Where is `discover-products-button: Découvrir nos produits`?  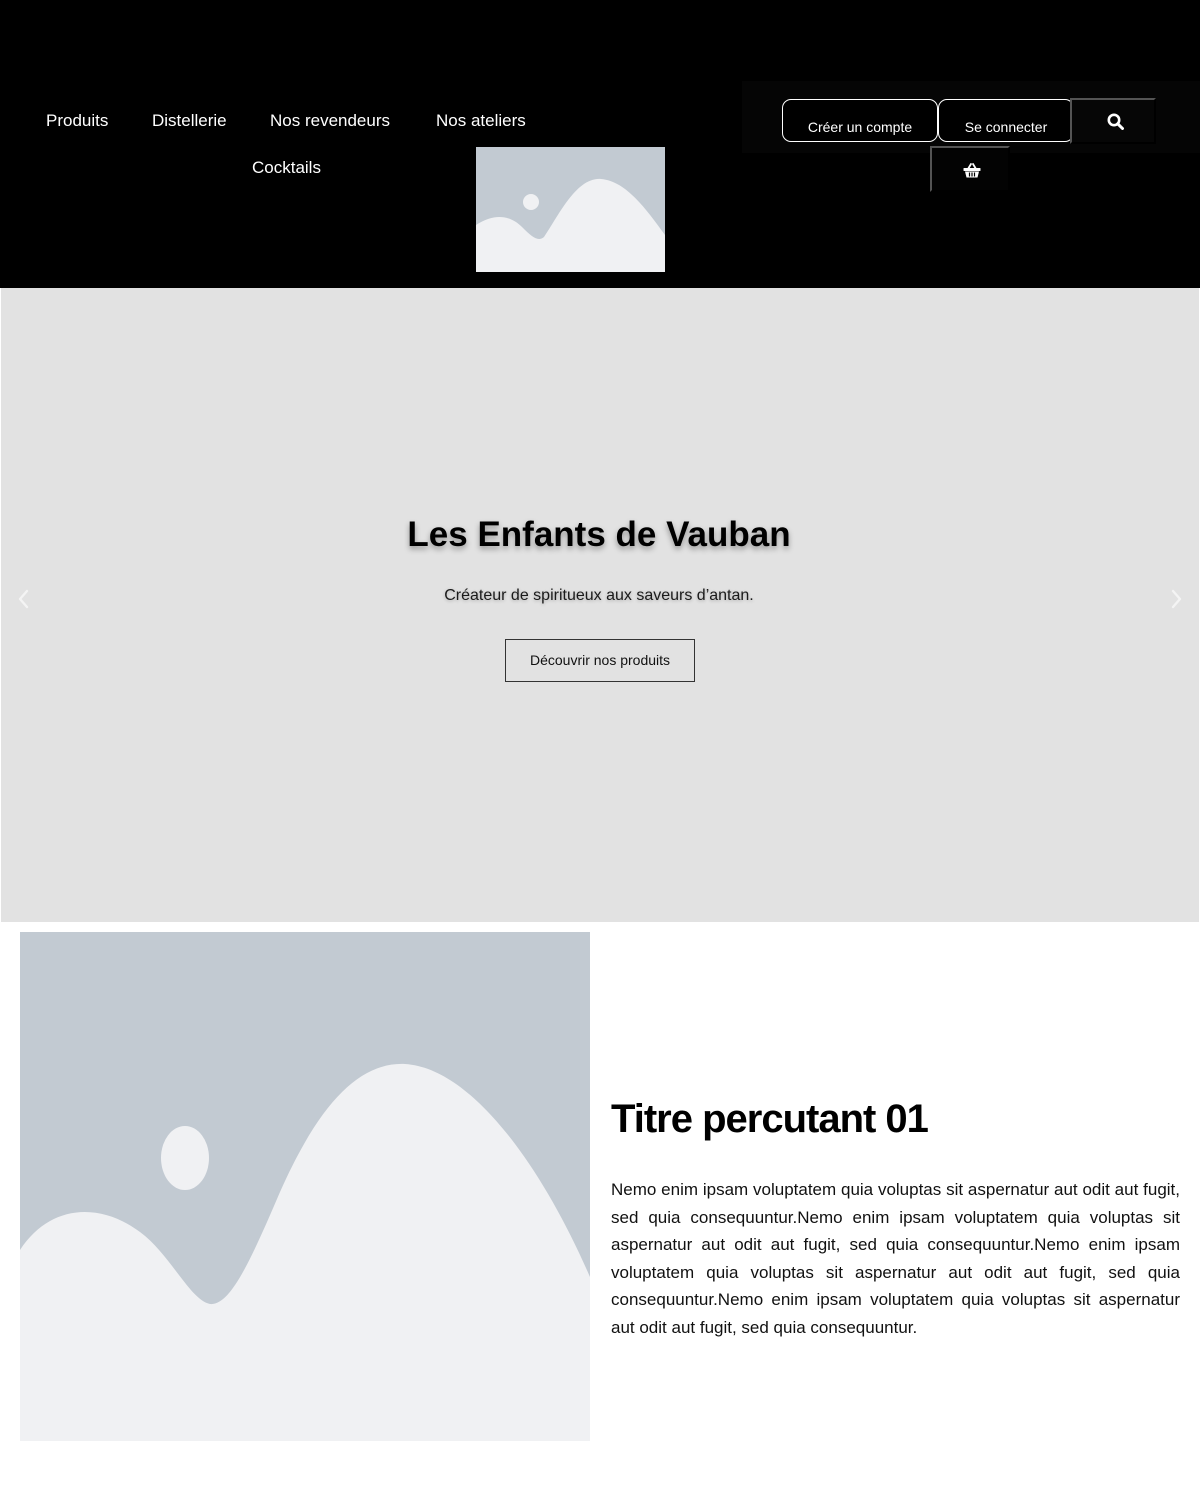
discover-products-button: Découvrir nos produits is located at coordinates (600, 660).